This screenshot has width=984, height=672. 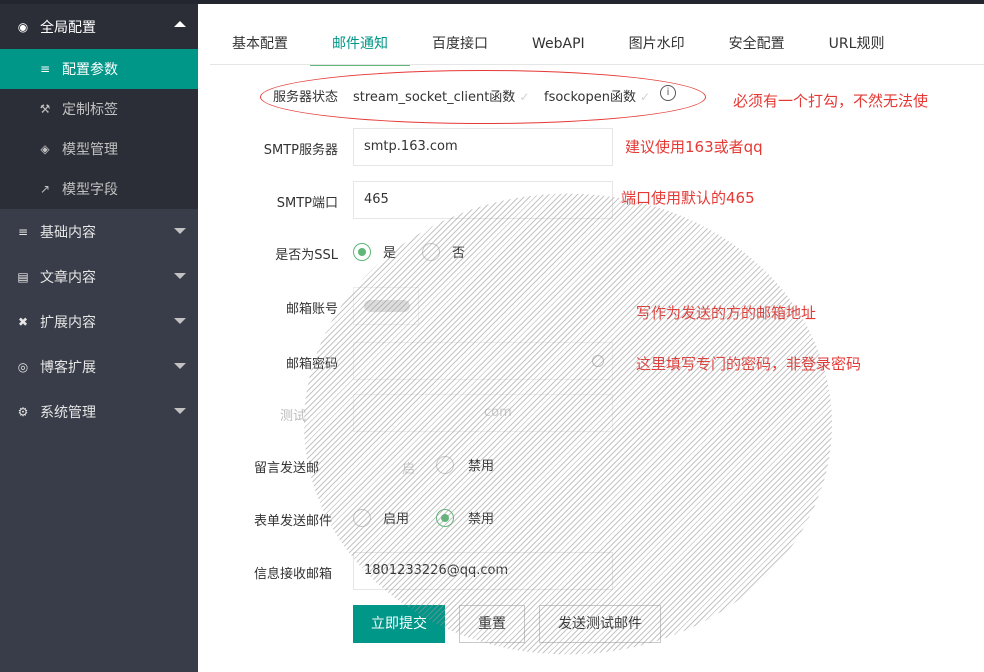 What do you see at coordinates (99, 231) in the screenshot?
I see `sidebar-group-basic-content: ≡ 基础内容` at bounding box center [99, 231].